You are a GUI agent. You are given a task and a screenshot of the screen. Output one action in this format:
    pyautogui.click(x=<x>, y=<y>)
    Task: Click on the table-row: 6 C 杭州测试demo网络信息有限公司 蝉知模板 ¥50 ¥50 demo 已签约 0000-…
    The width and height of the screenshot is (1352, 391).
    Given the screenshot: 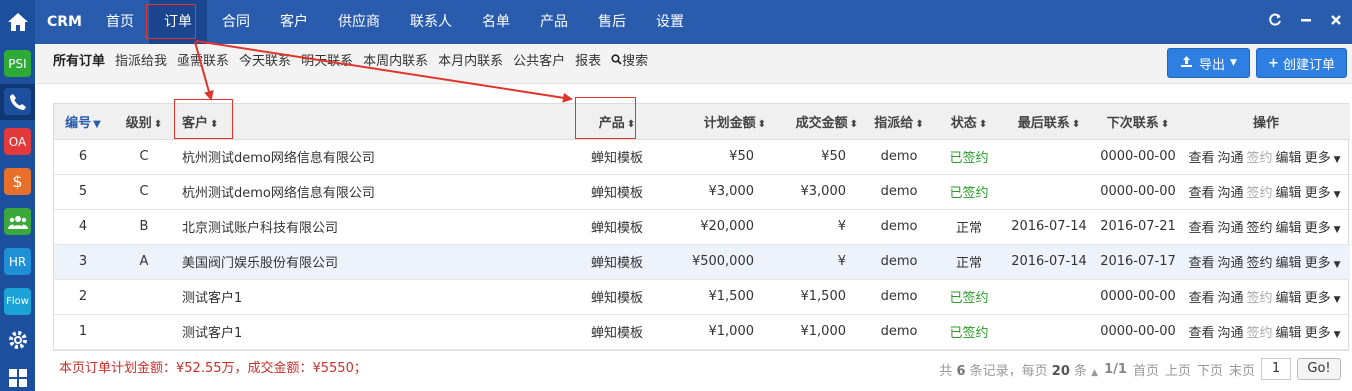 What is the action you would take?
    pyautogui.click(x=702, y=157)
    